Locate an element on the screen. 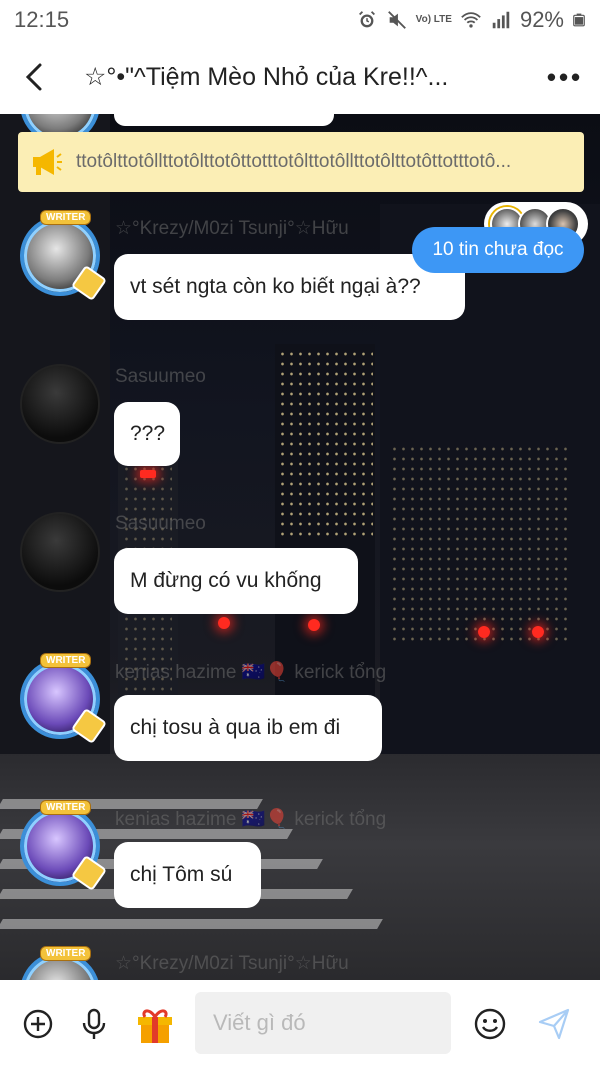 The image size is (600, 1067). message-text: chị Tôm sú is located at coordinates (181, 874).